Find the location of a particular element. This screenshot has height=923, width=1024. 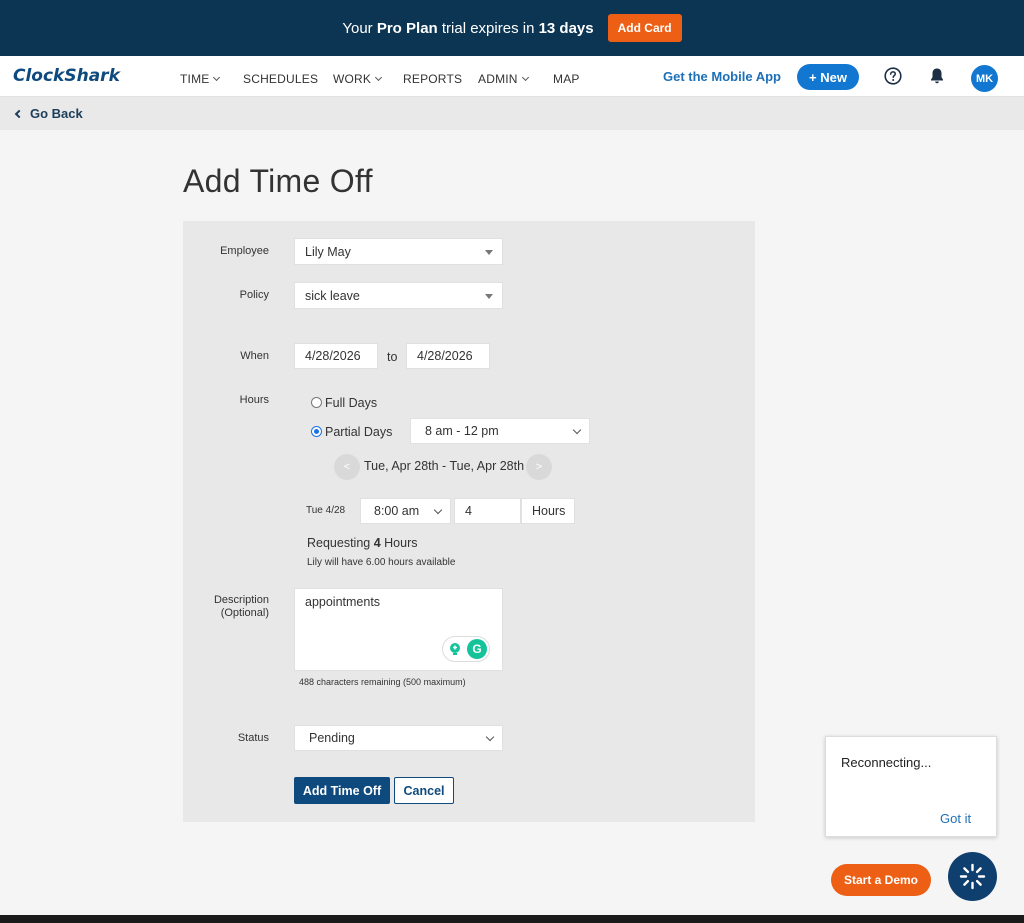

policy-label: Policy is located at coordinates (254, 295).